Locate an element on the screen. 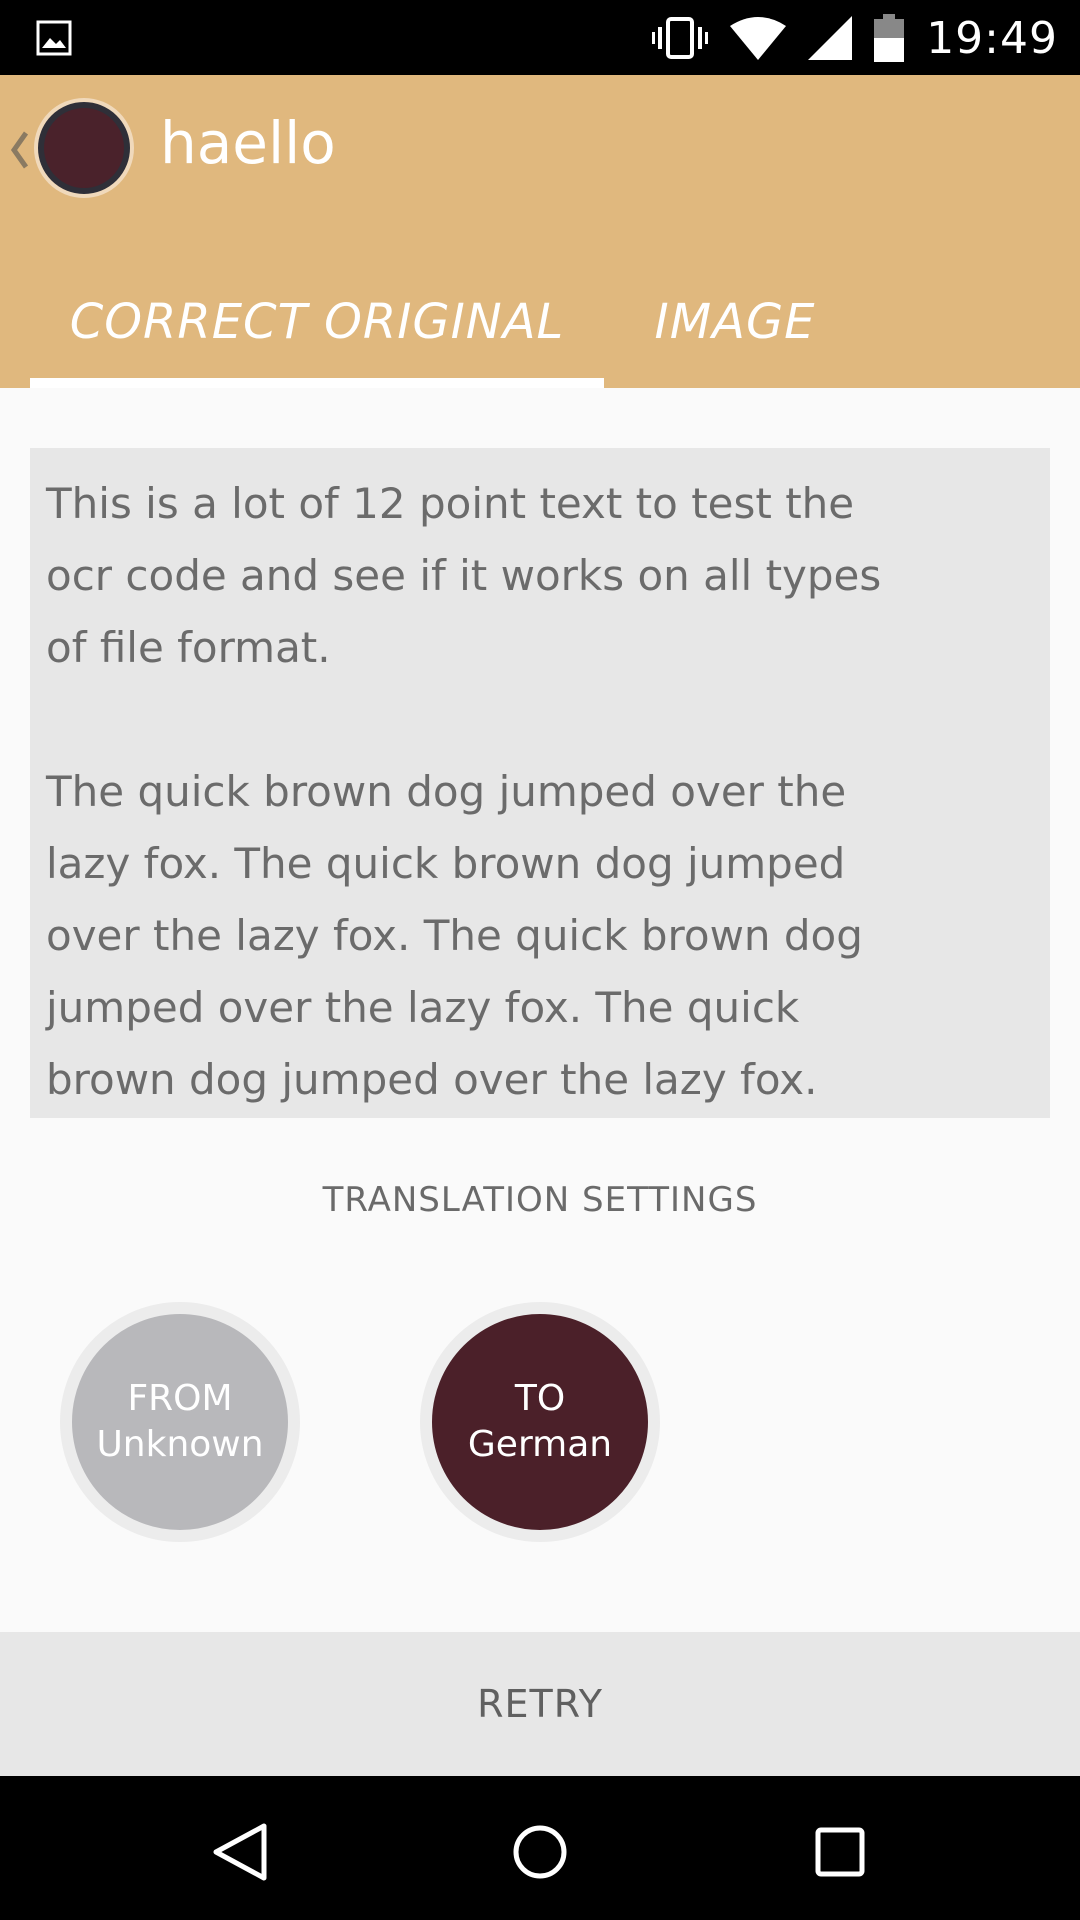 This screenshot has height=1920, width=1080. tab-indicator is located at coordinates (317, 383).